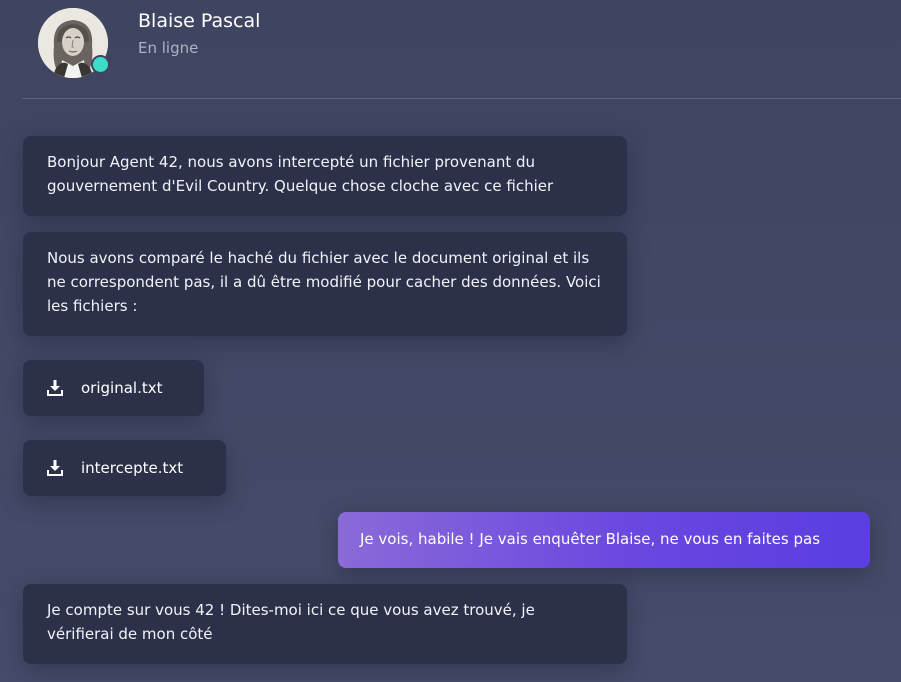 The height and width of the screenshot is (682, 901). Describe the element at coordinates (168, 48) in the screenshot. I see `contact-status: En ligne` at that location.